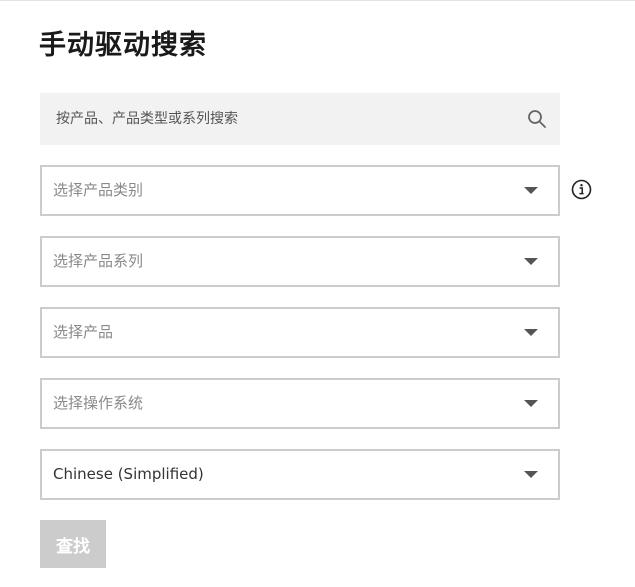 This screenshot has width=635, height=587. Describe the element at coordinates (98, 261) in the screenshot. I see `product-series-select-placeholder: 选择产品系列` at that location.